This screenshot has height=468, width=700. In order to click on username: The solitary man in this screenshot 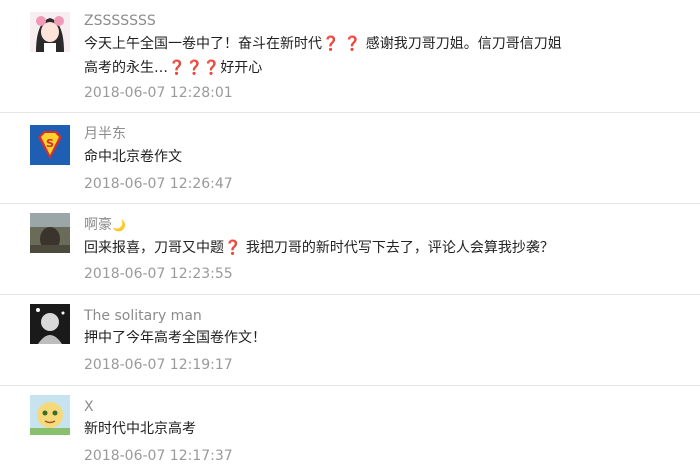, I will do `click(143, 316)`.